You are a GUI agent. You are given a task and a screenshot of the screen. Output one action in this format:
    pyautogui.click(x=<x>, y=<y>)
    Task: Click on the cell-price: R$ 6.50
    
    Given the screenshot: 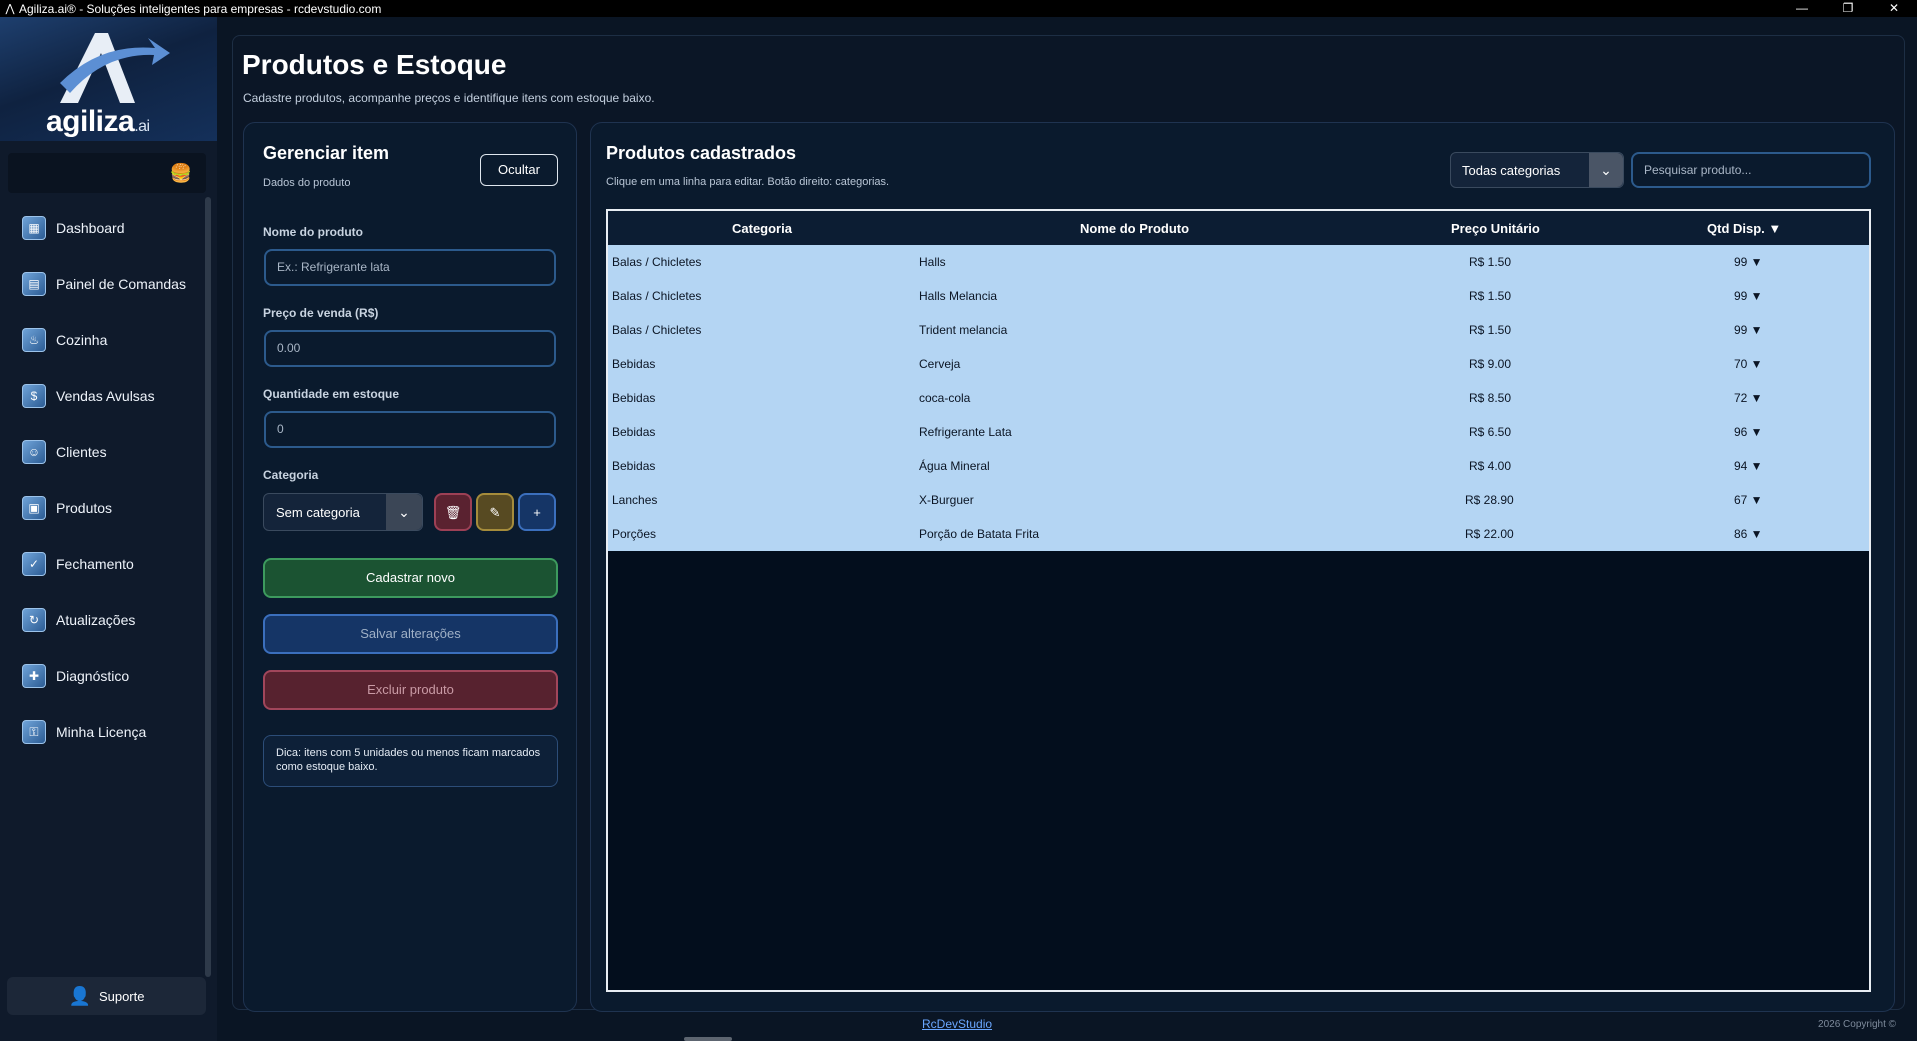 What is the action you would take?
    pyautogui.click(x=1490, y=432)
    